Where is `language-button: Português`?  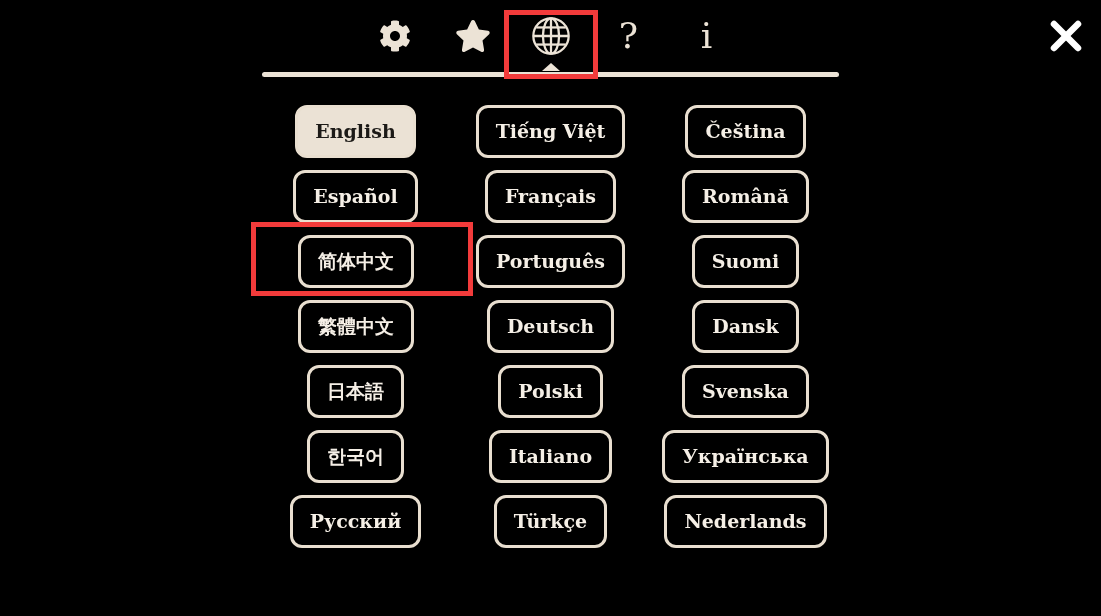 language-button: Português is located at coordinates (550, 261).